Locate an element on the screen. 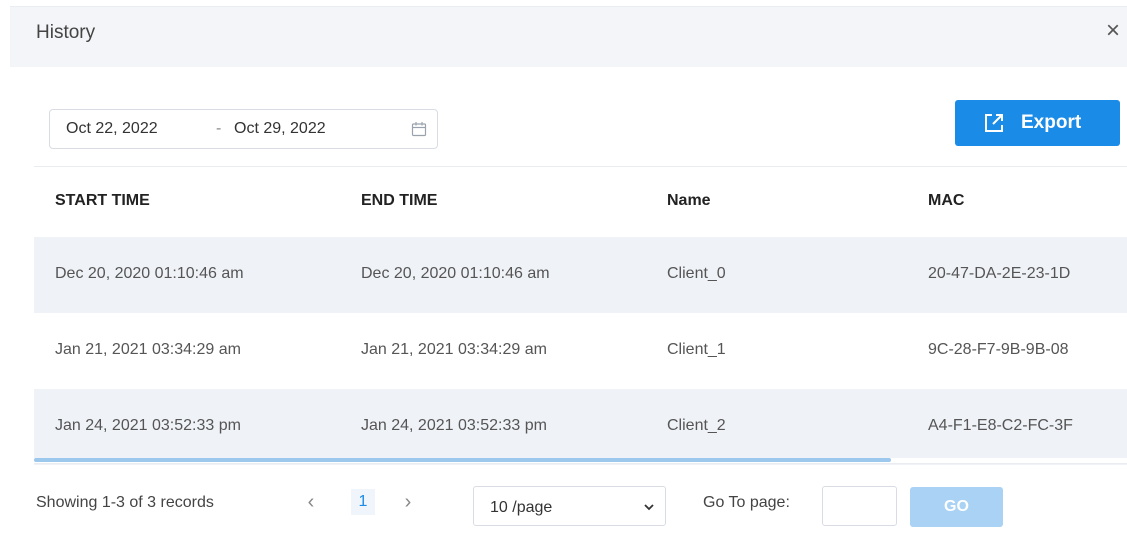 Image resolution: width=1127 pixels, height=541 pixels. column-header-start-time: START TIME is located at coordinates (102, 201).